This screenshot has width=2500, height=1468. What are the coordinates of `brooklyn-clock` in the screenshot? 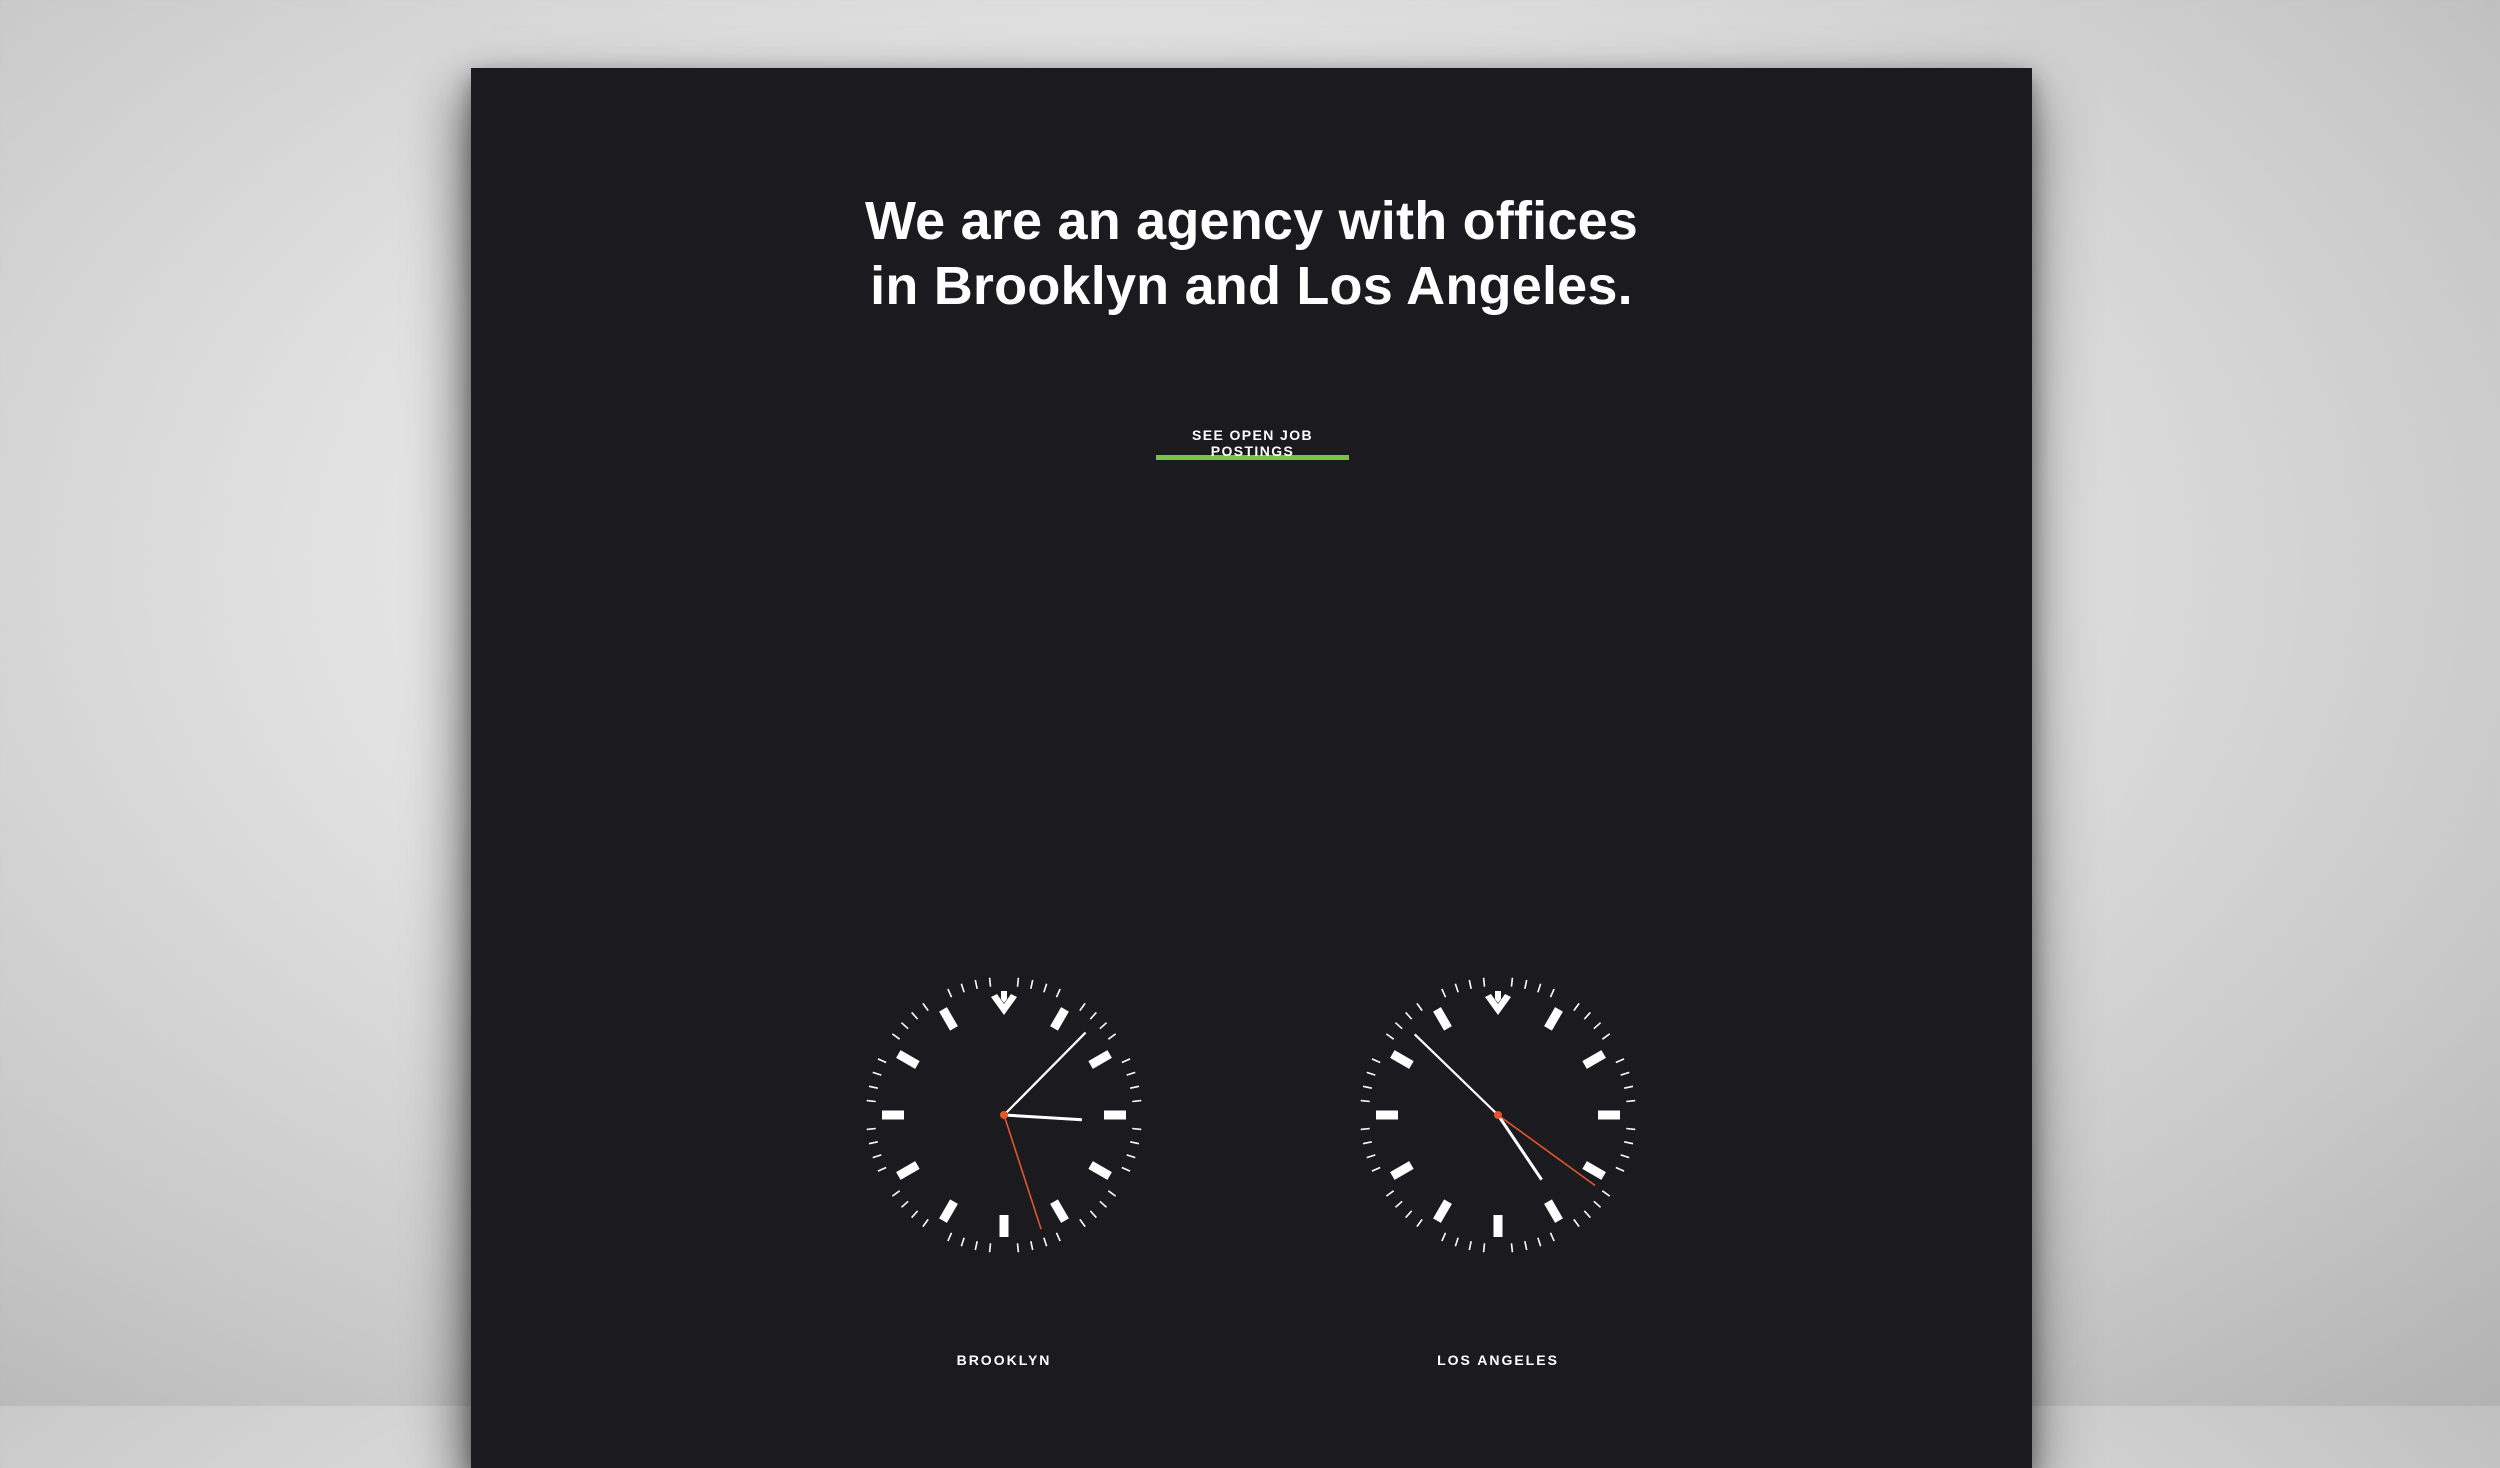 It's located at (1004, 1115).